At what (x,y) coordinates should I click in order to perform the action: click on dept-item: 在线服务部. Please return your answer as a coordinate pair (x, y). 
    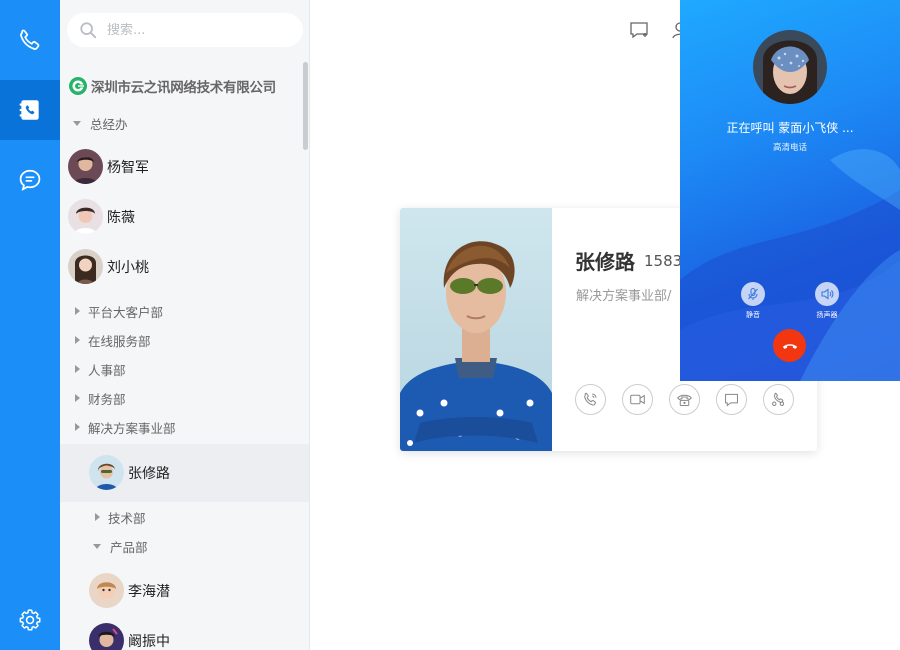
    Looking at the image, I should click on (112, 340).